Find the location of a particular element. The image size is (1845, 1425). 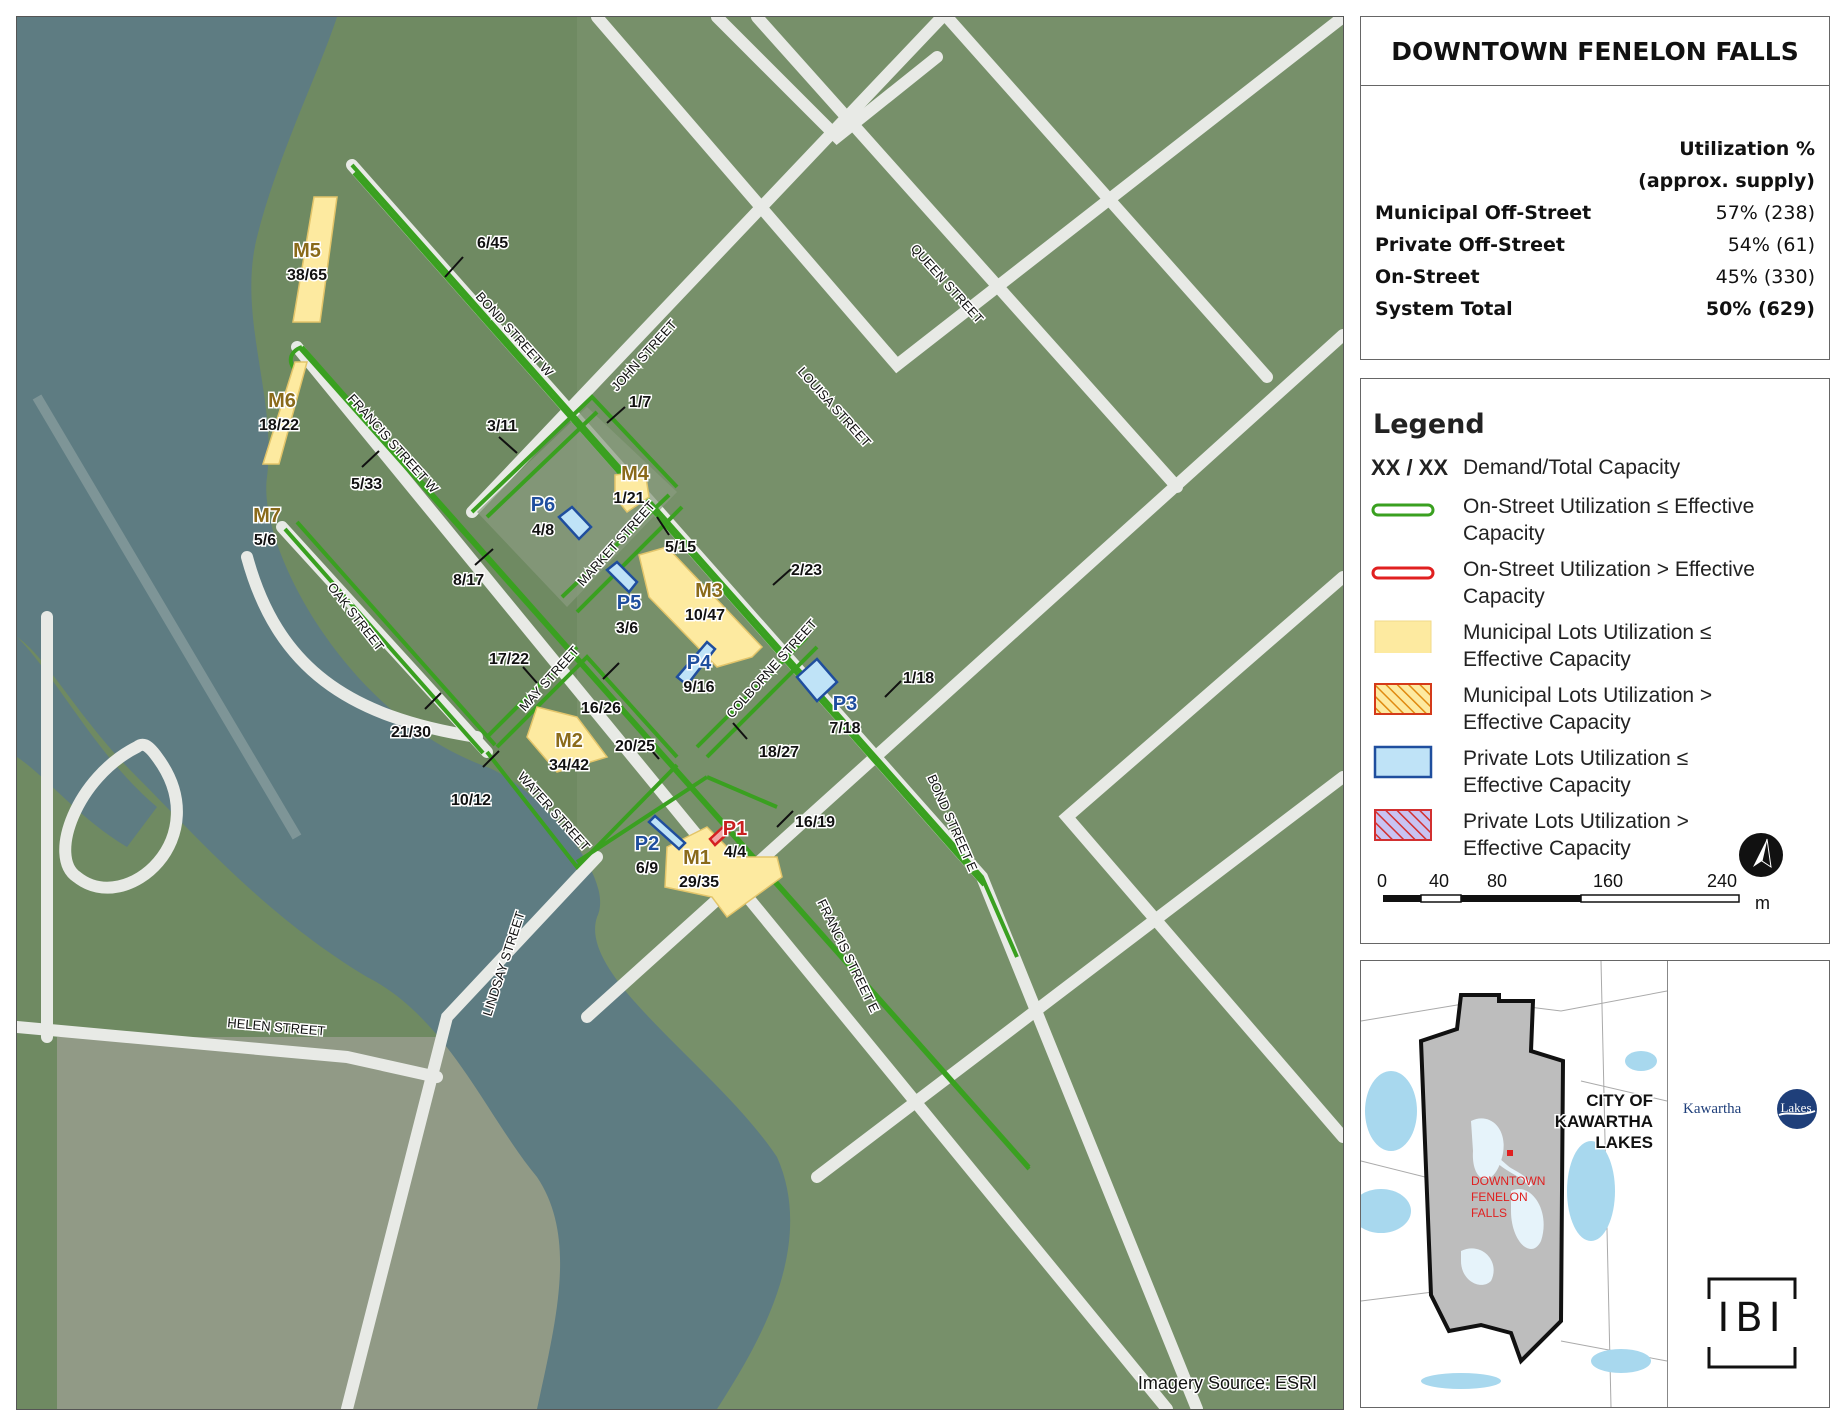

lot-value-P5: 3/6 is located at coordinates (627, 628).